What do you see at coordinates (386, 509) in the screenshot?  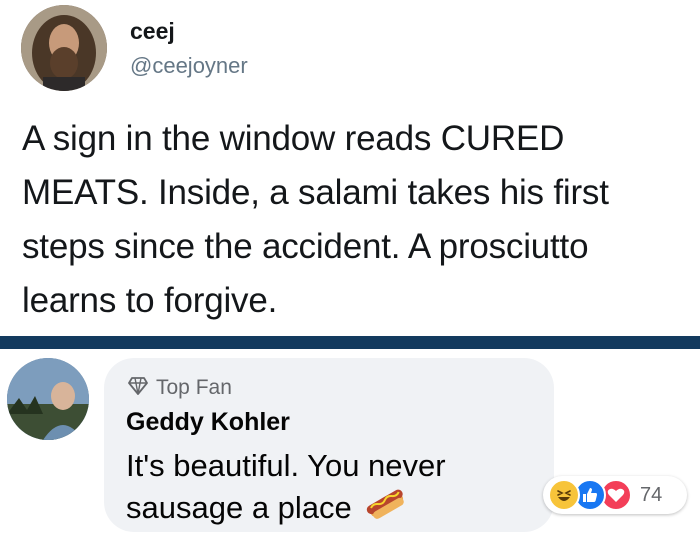 I see `hotdog-icon` at bounding box center [386, 509].